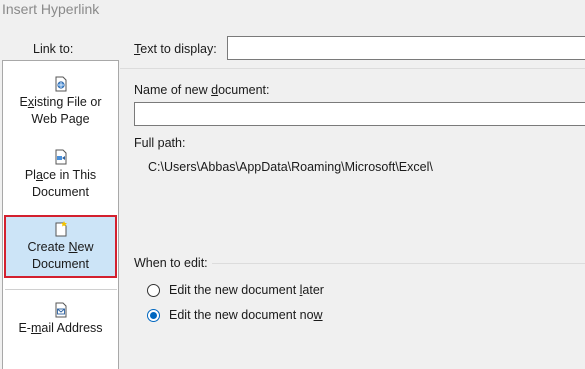  I want to click on text-to-display-label: Text to display:, so click(175, 49).